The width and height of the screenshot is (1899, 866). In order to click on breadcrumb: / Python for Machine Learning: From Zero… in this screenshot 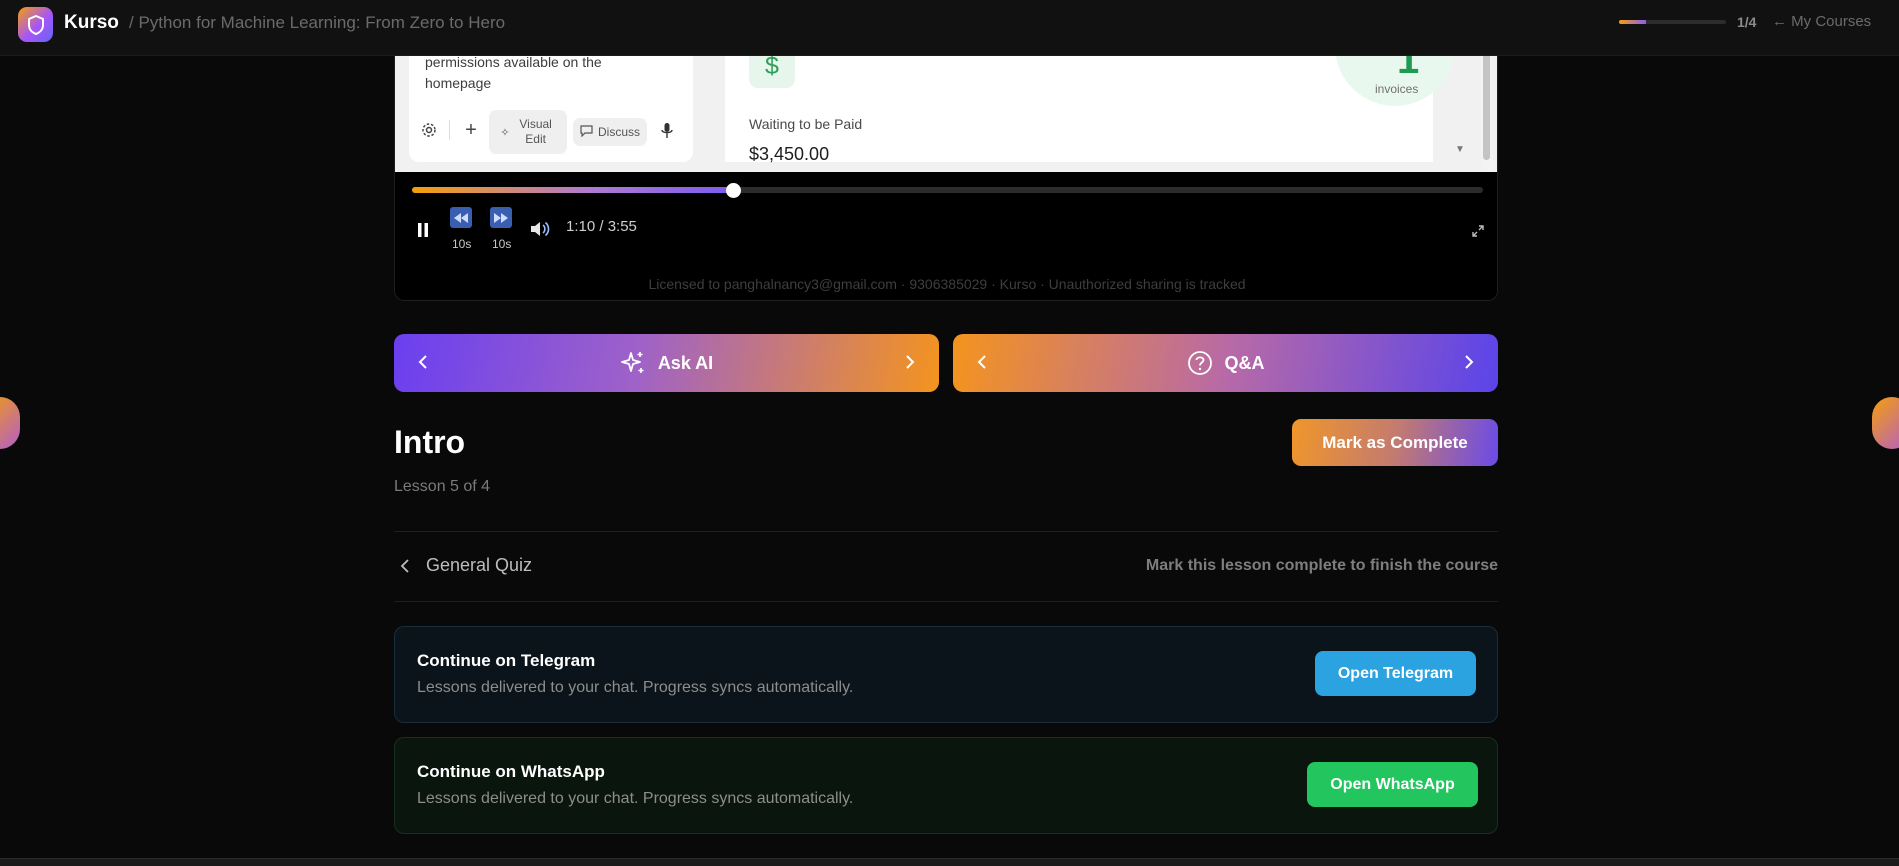, I will do `click(317, 22)`.